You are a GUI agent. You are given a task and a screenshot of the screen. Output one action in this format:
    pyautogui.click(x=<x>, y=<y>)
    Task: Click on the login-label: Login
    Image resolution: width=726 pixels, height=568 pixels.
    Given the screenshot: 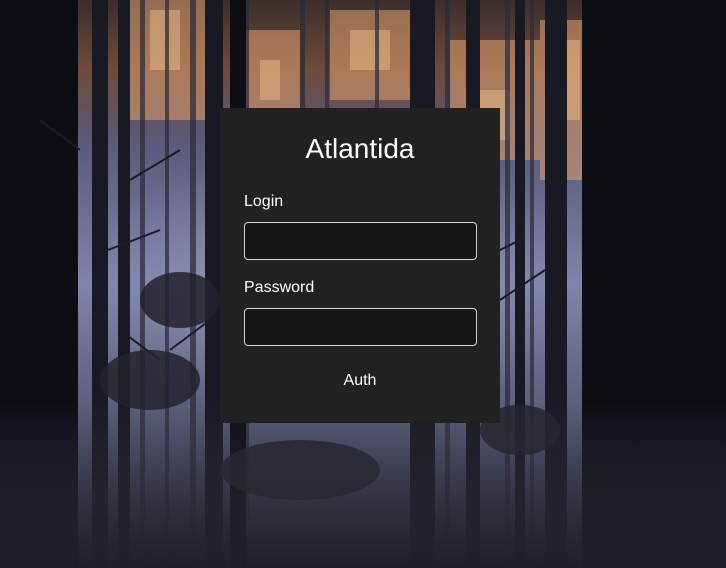 What is the action you would take?
    pyautogui.click(x=264, y=201)
    